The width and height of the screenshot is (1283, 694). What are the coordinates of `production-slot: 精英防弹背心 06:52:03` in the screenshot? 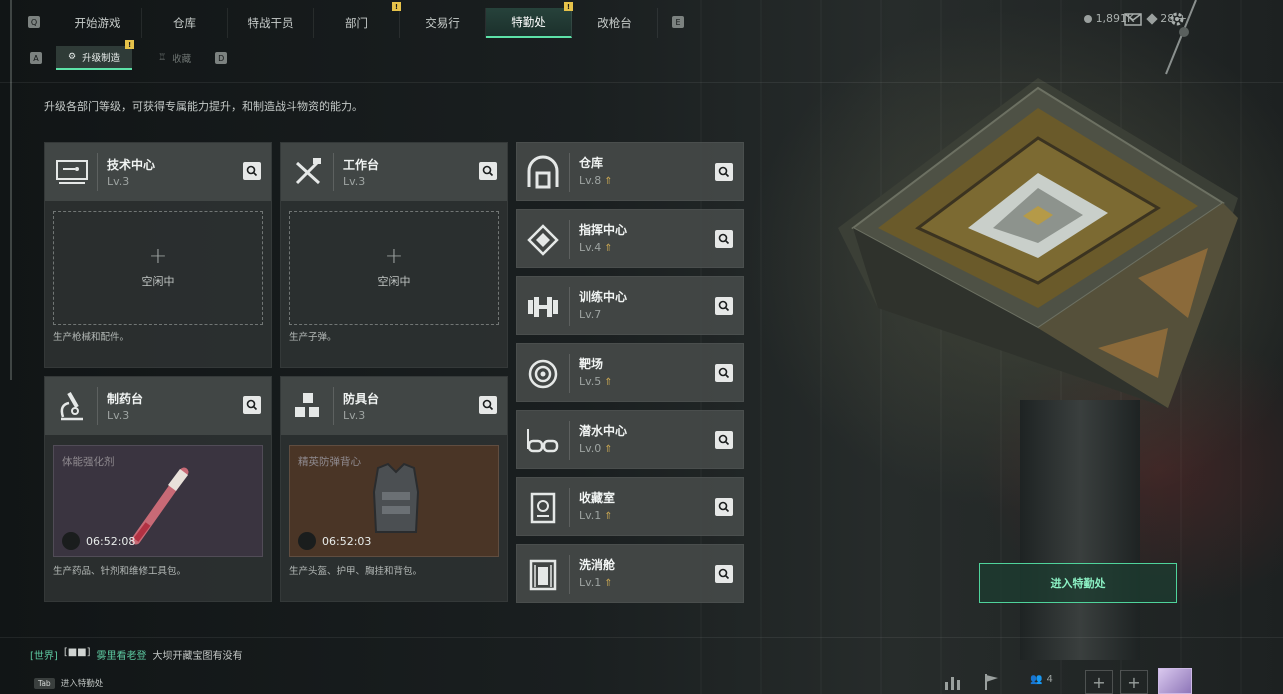 It's located at (394, 501).